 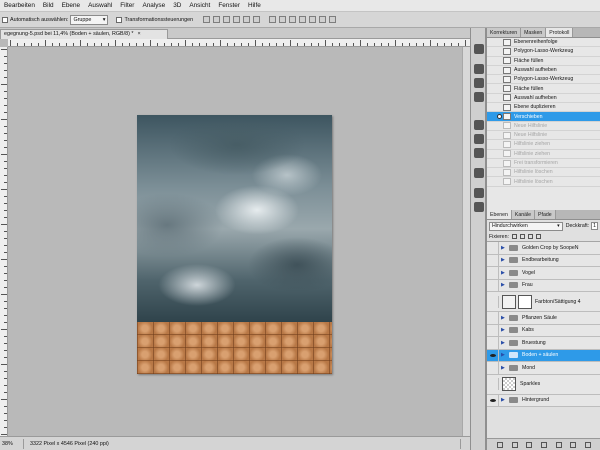 What do you see at coordinates (514, 444) in the screenshot?
I see `fx-icon` at bounding box center [514, 444].